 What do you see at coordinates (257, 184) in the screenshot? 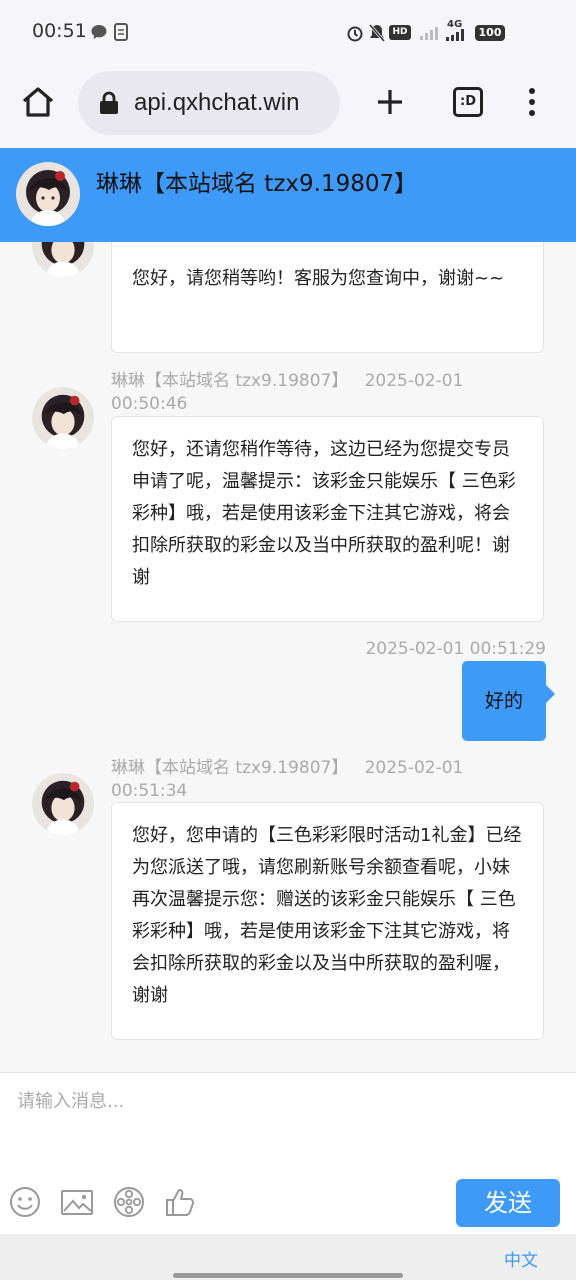
I see `chat-title: 琳琳【本站域名 tzx9.19807】` at bounding box center [257, 184].